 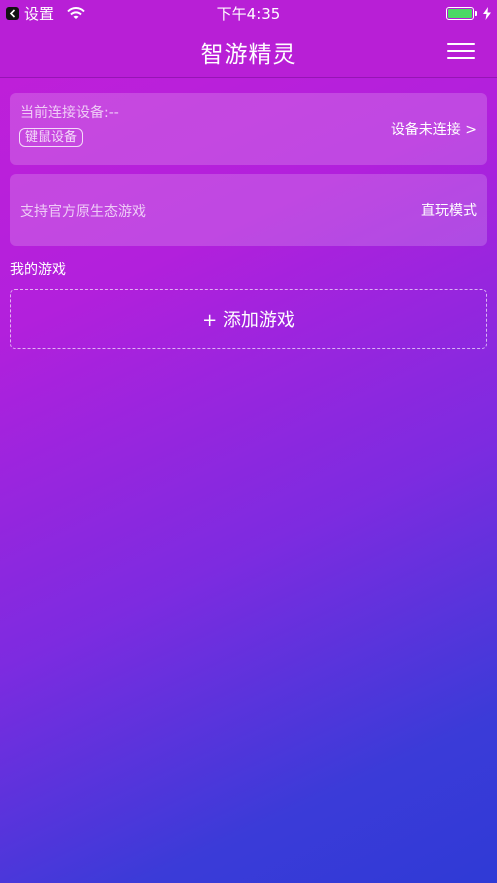 What do you see at coordinates (69, 113) in the screenshot?
I see `current-device-label: 当前连接设备:--` at bounding box center [69, 113].